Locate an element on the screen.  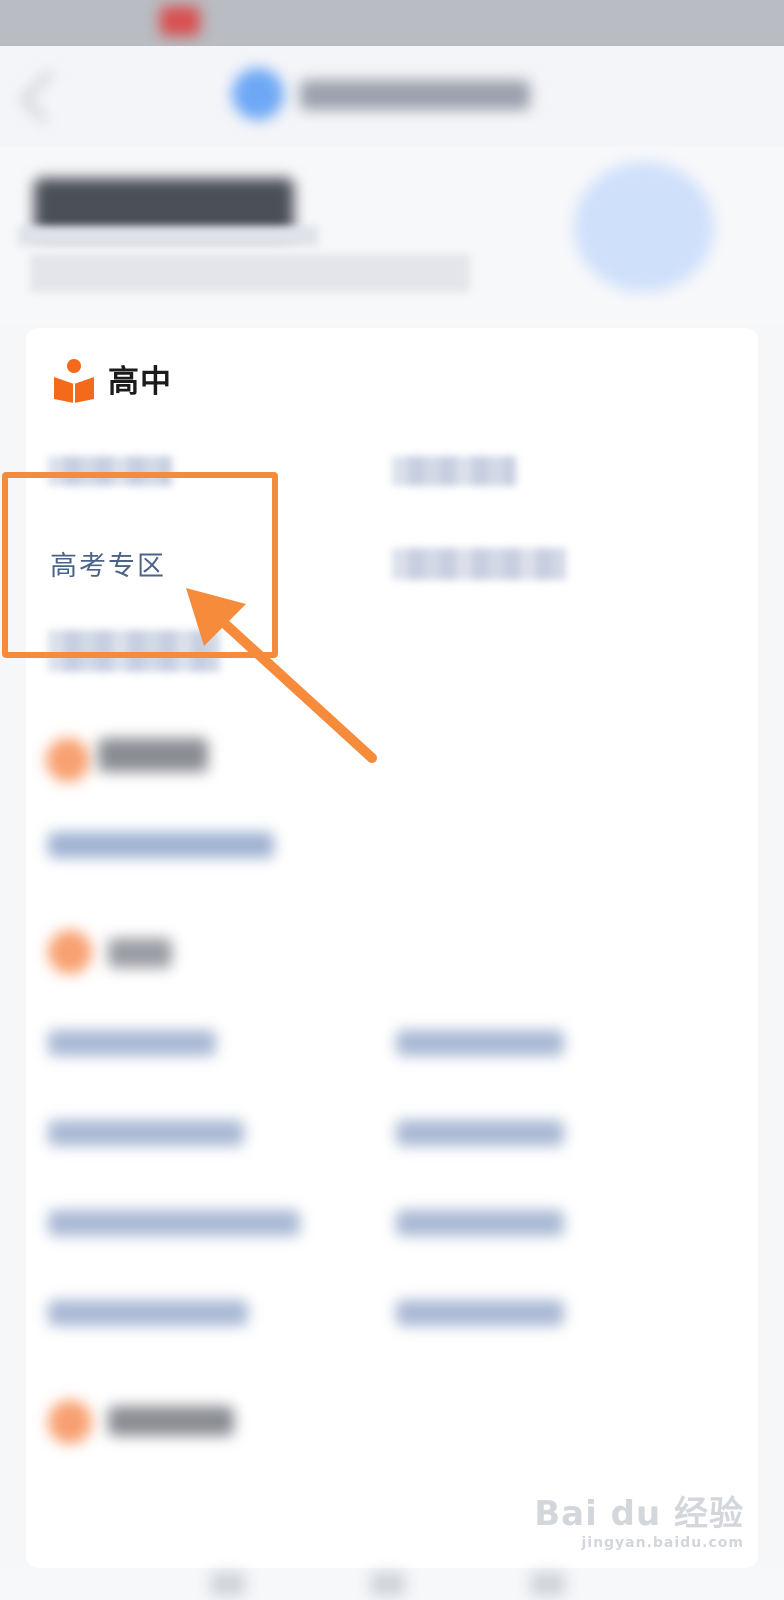
bottom-nav-bar is located at coordinates (392, 1584).